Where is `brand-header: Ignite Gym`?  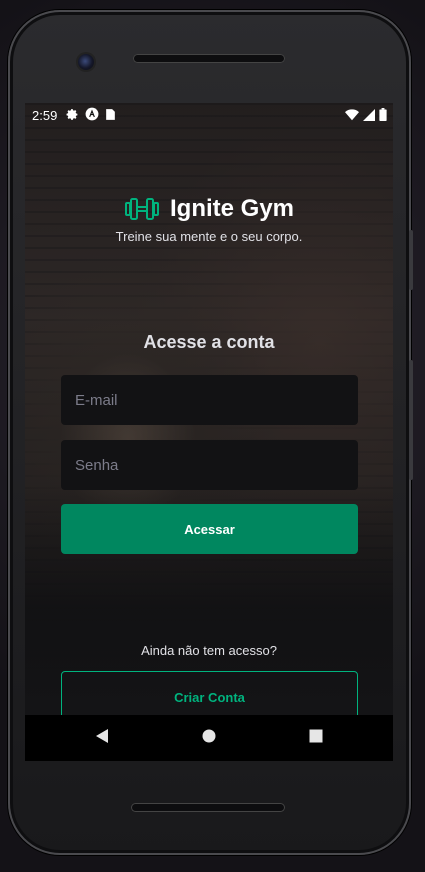
brand-header: Ignite Gym is located at coordinates (209, 210).